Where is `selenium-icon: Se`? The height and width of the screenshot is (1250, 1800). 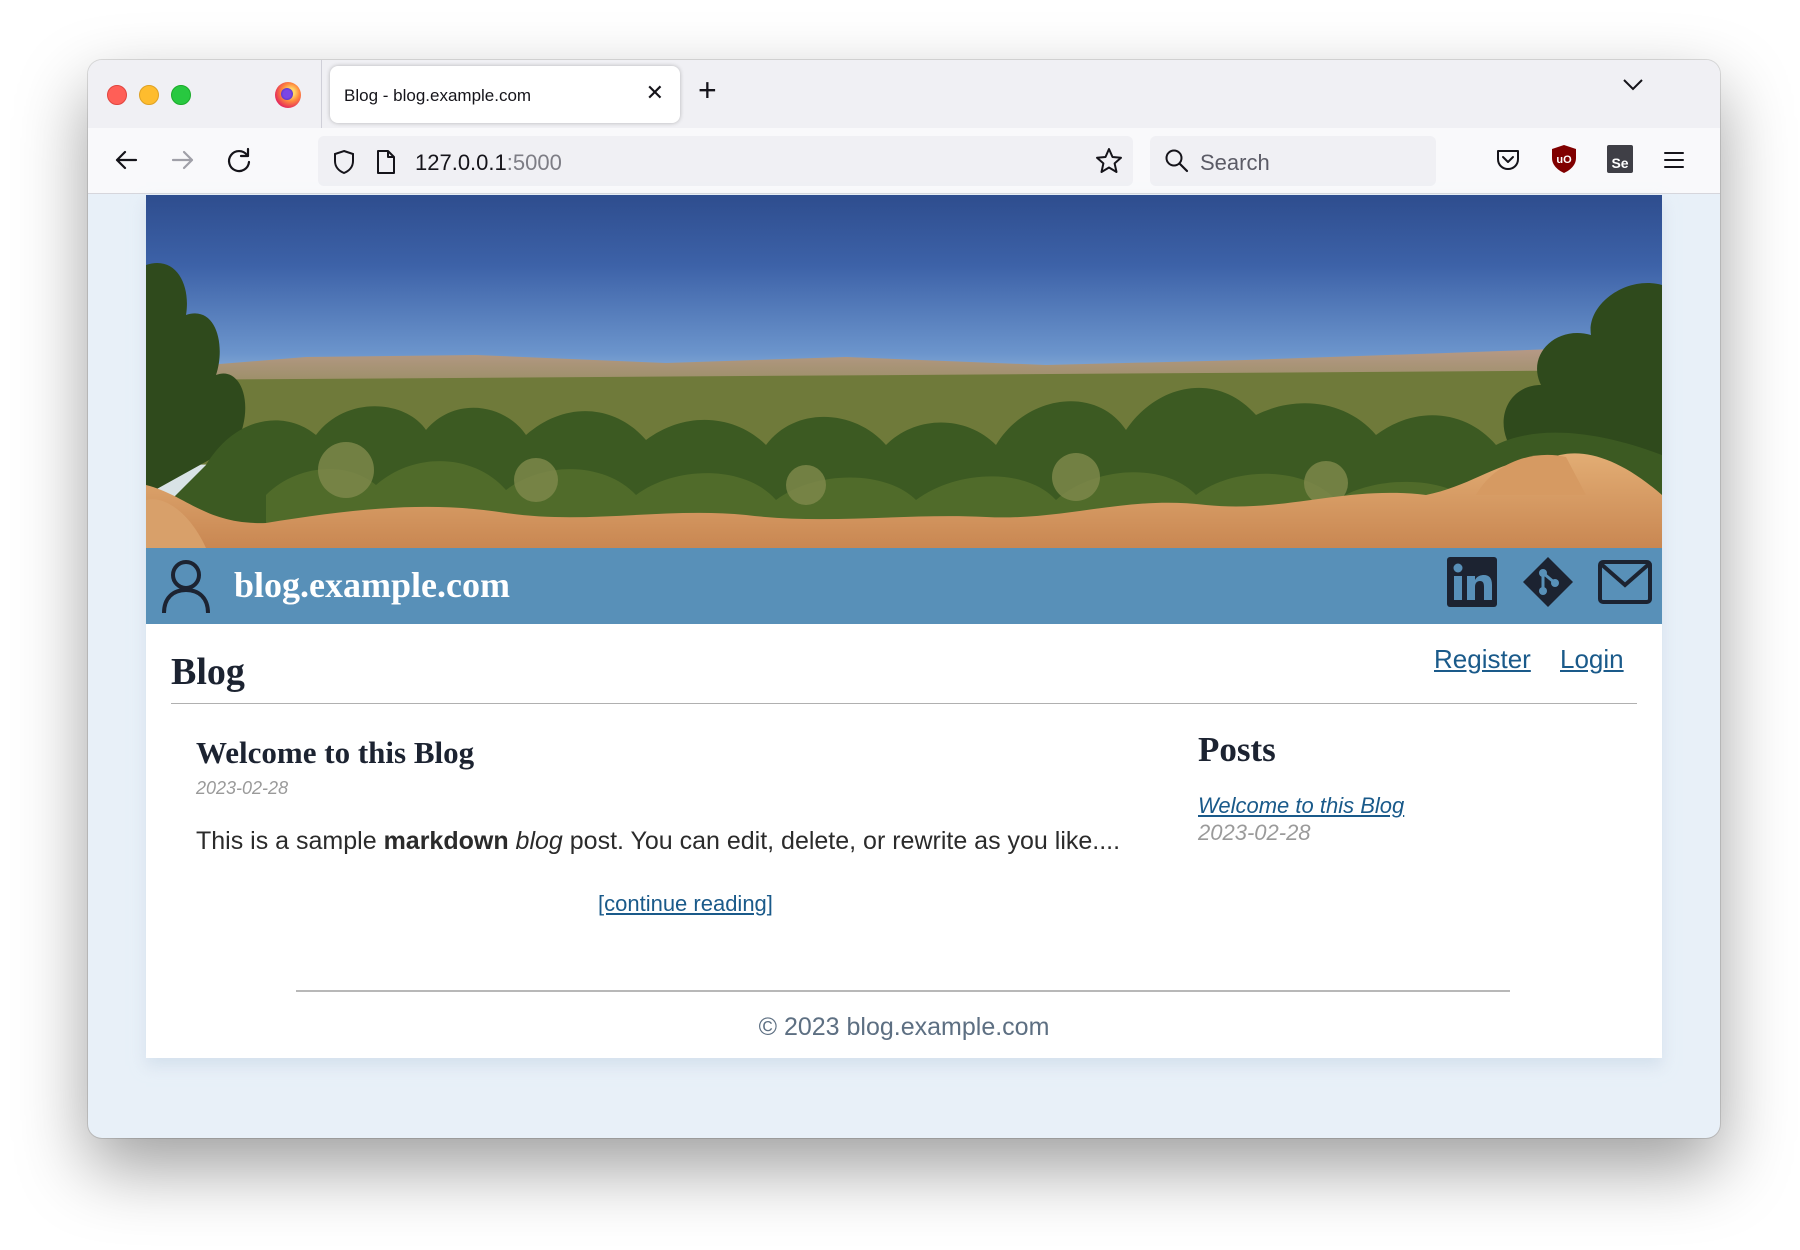
selenium-icon: Se is located at coordinates (1620, 161).